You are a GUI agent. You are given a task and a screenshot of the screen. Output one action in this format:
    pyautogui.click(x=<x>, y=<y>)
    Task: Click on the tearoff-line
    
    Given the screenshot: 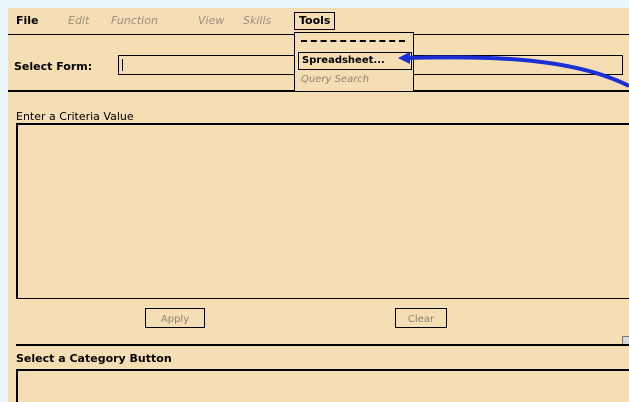 What is the action you would take?
    pyautogui.click(x=353, y=41)
    